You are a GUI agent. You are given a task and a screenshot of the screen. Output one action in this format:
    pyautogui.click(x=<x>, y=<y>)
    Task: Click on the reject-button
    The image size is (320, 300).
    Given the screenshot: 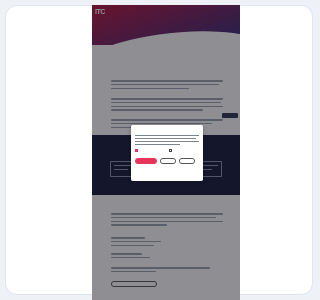 What is the action you would take?
    pyautogui.click(x=187, y=161)
    